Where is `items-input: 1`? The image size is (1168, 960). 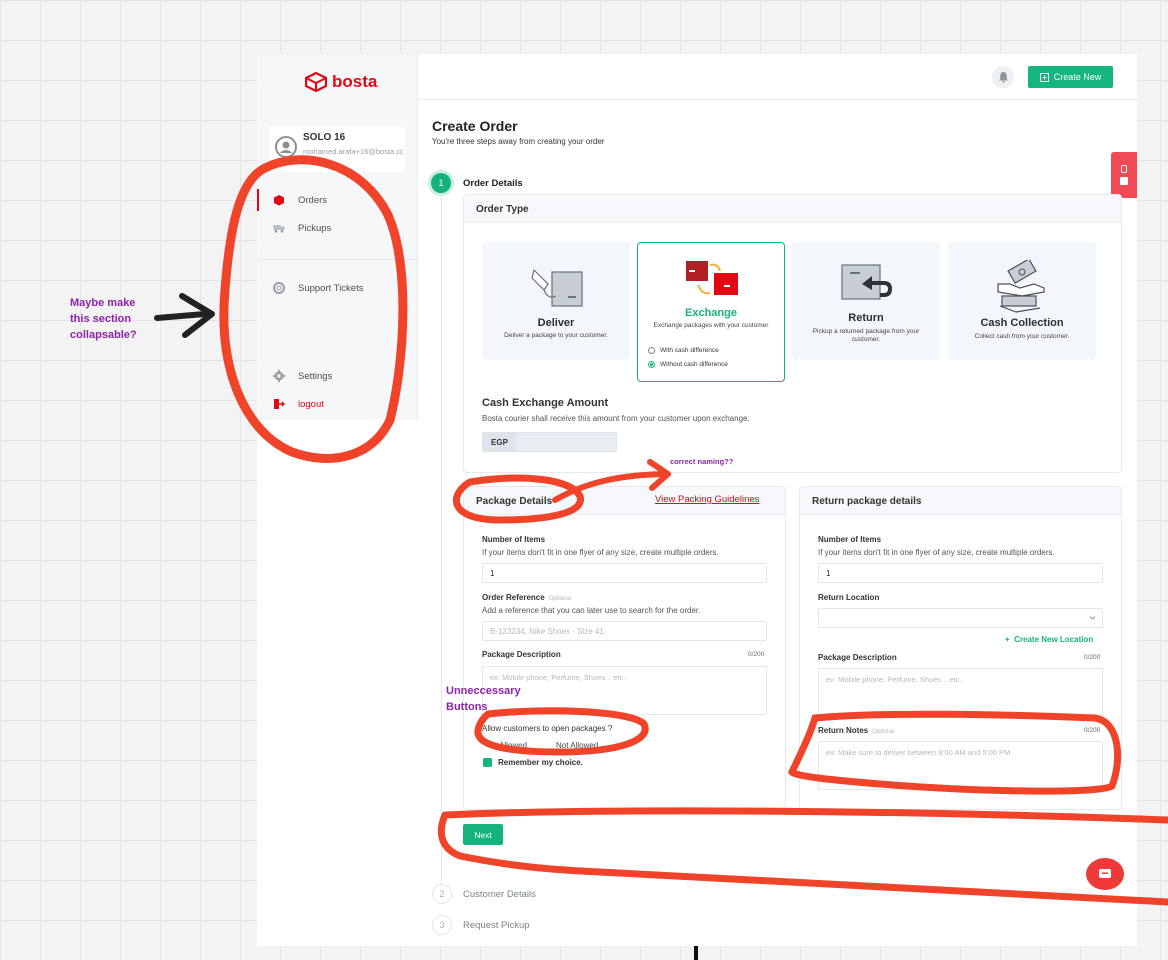 items-input: 1 is located at coordinates (624, 573).